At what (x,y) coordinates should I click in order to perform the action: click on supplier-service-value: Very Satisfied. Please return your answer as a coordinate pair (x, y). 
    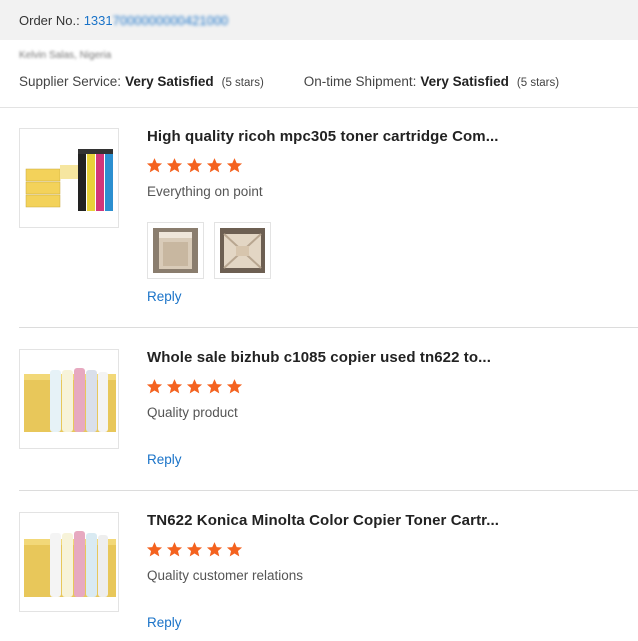
    Looking at the image, I should click on (169, 81).